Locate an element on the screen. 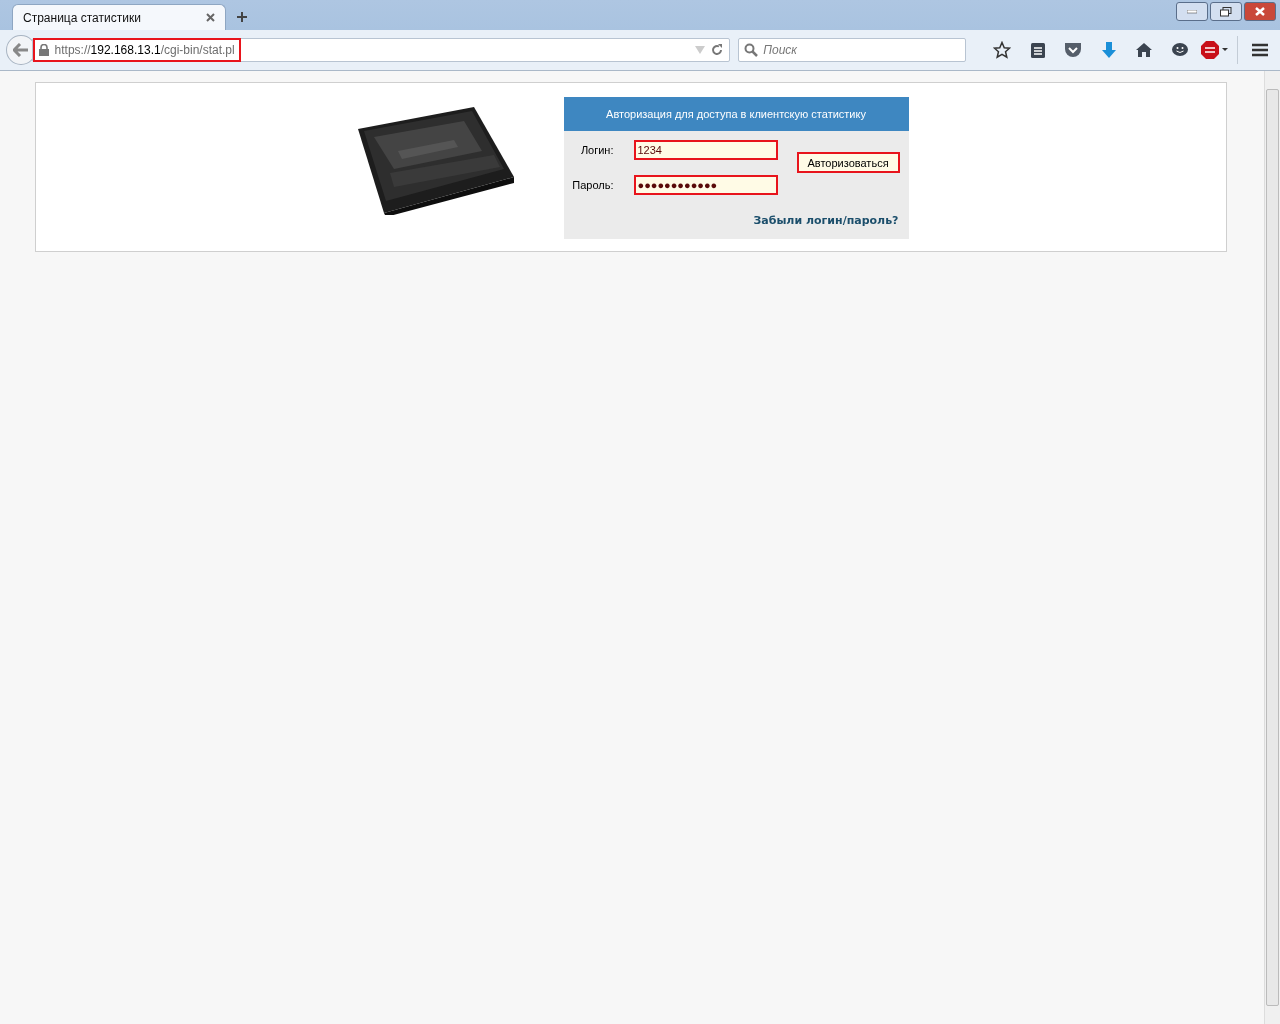 This screenshot has width=1280, height=1024. url-text: https://192.168.13.1/cgi-bin/stat.pl is located at coordinates (144, 50).